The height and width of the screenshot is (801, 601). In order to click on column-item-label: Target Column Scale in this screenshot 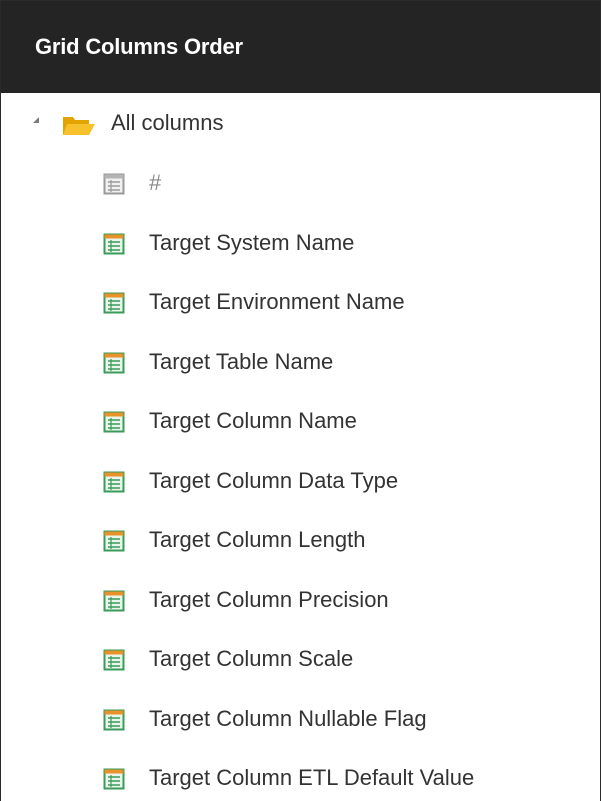, I will do `click(251, 658)`.